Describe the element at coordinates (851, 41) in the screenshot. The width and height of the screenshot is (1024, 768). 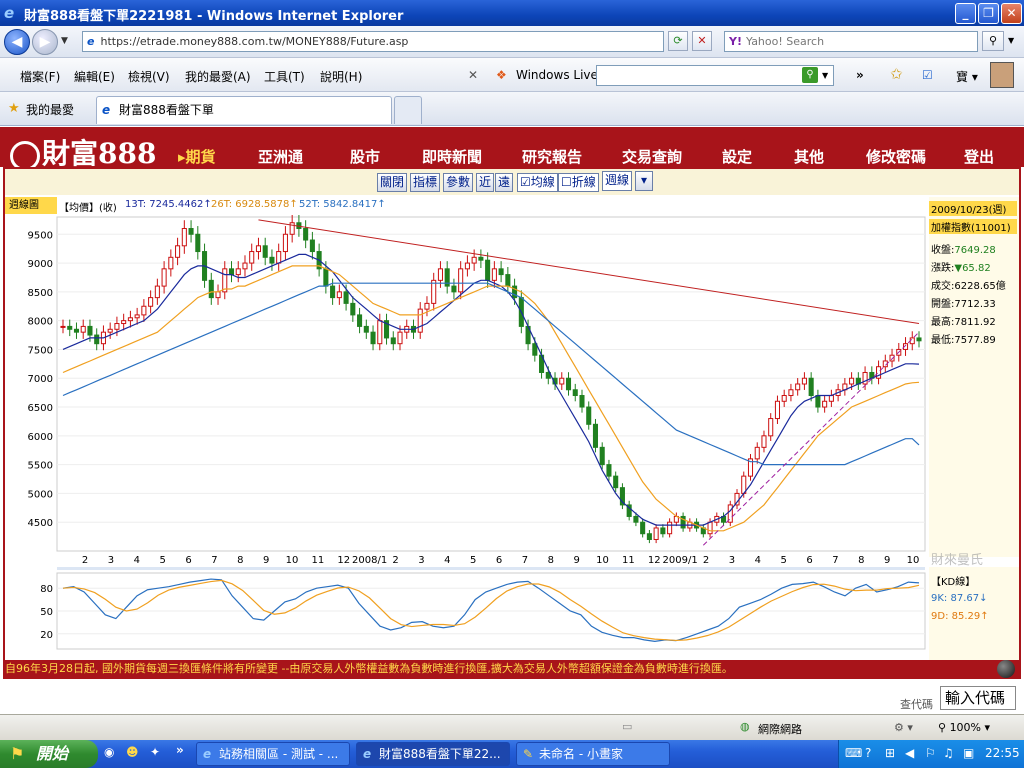
I see `search-input: Y! Yahoo! Search` at that location.